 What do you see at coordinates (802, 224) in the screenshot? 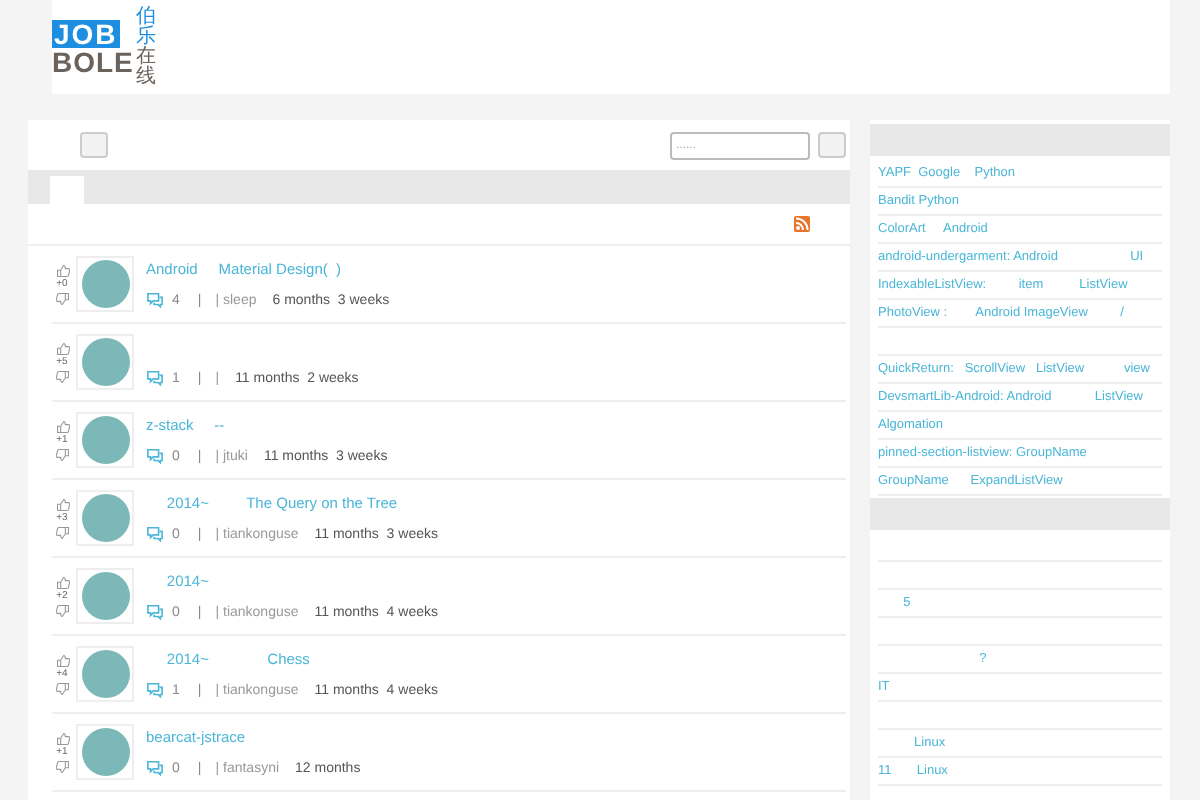
I see `rss-icon` at bounding box center [802, 224].